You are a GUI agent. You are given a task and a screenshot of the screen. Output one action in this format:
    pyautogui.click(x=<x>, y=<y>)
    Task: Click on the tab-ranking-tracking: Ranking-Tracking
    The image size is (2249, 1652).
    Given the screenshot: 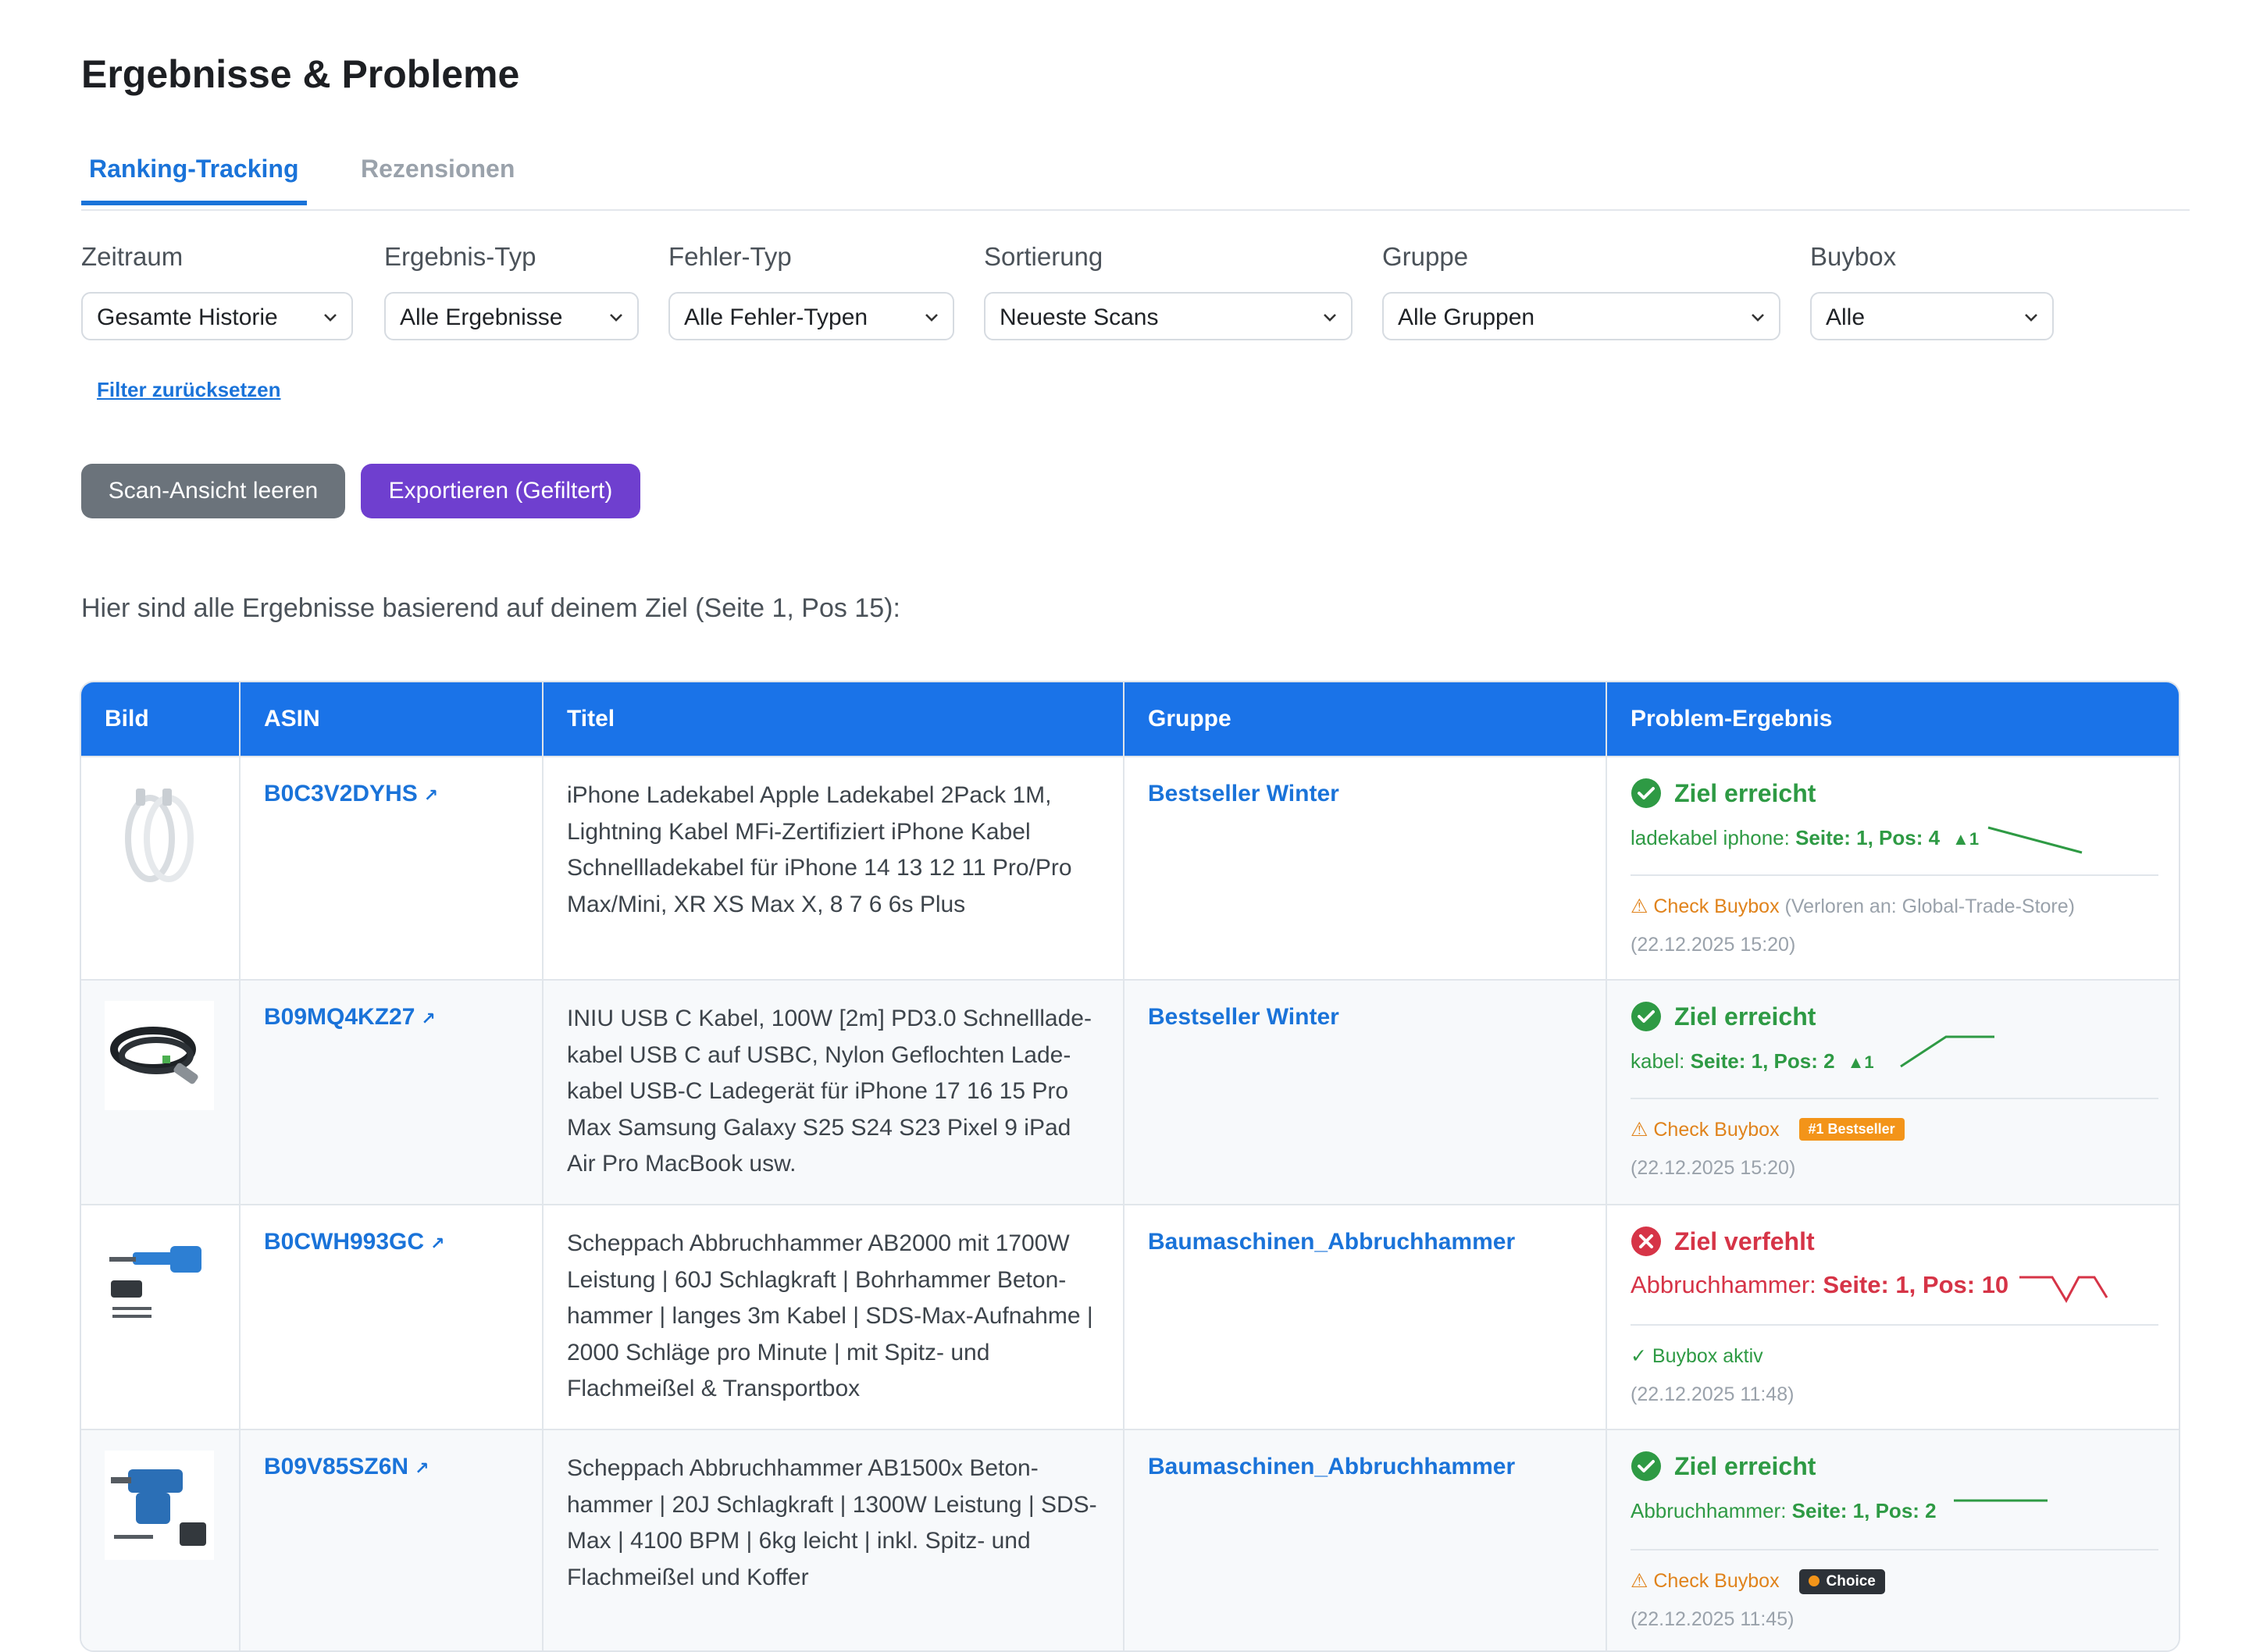 What is the action you would take?
    pyautogui.click(x=194, y=176)
    